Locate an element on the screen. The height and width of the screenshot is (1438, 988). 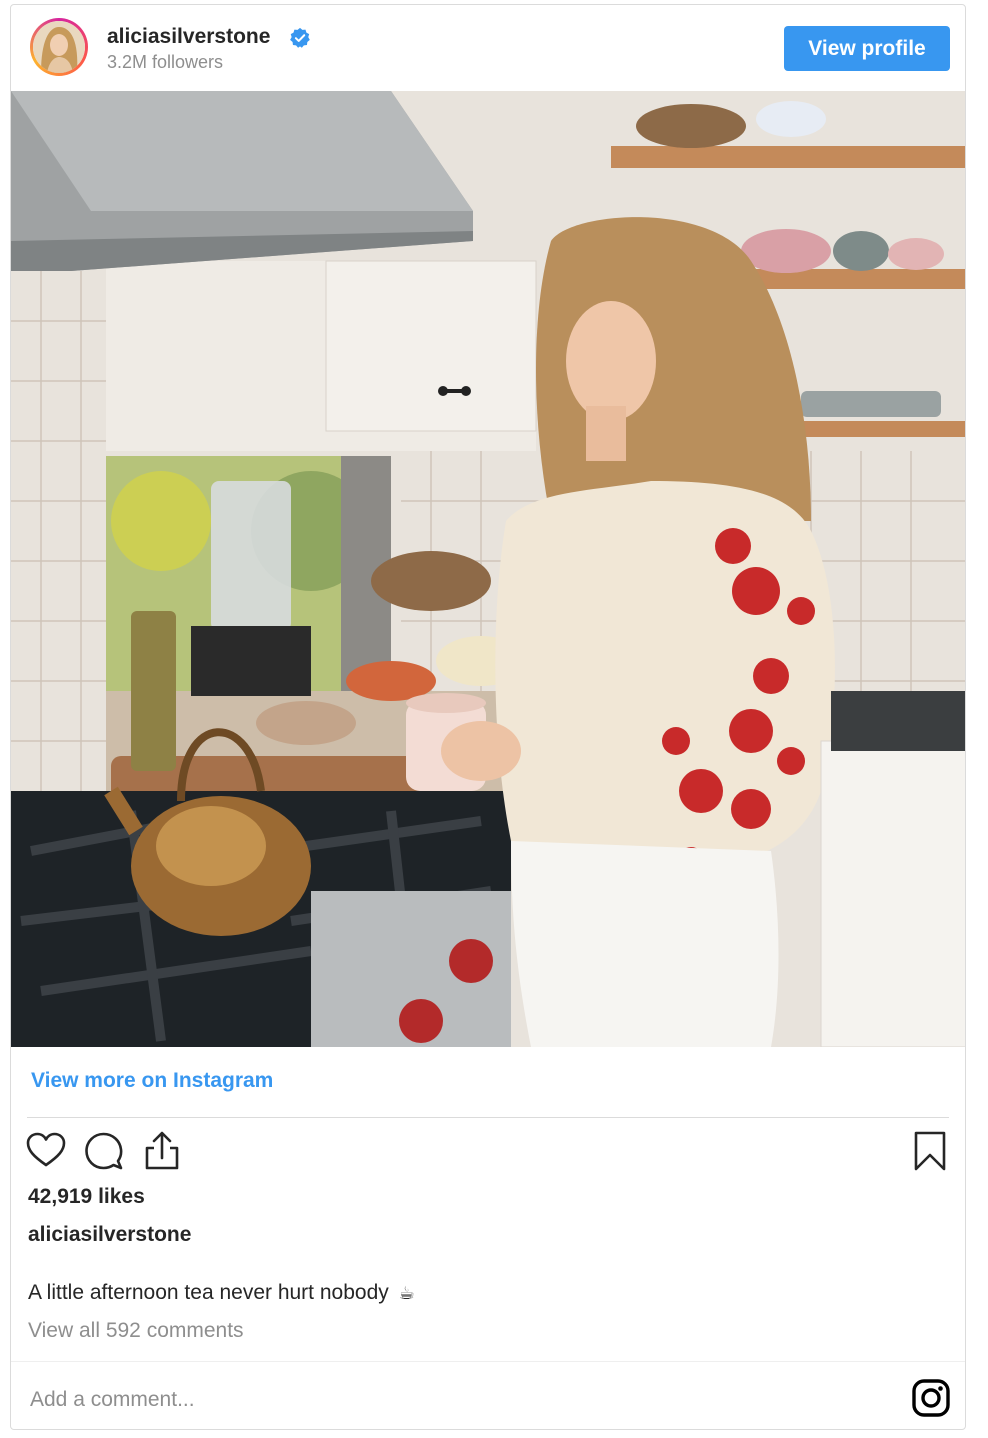
like-count: 42,919 likes is located at coordinates (86, 1197).